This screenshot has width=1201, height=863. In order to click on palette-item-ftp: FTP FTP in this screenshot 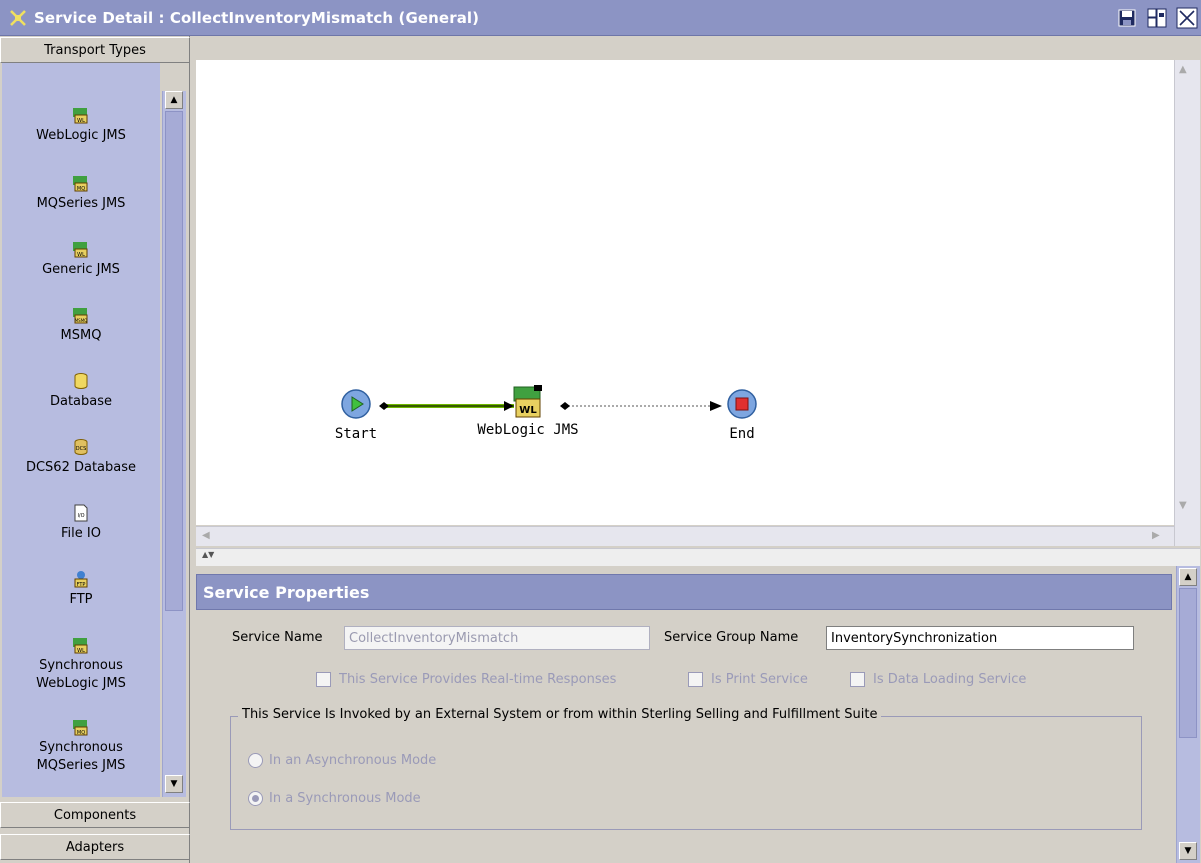, I will do `click(81, 589)`.